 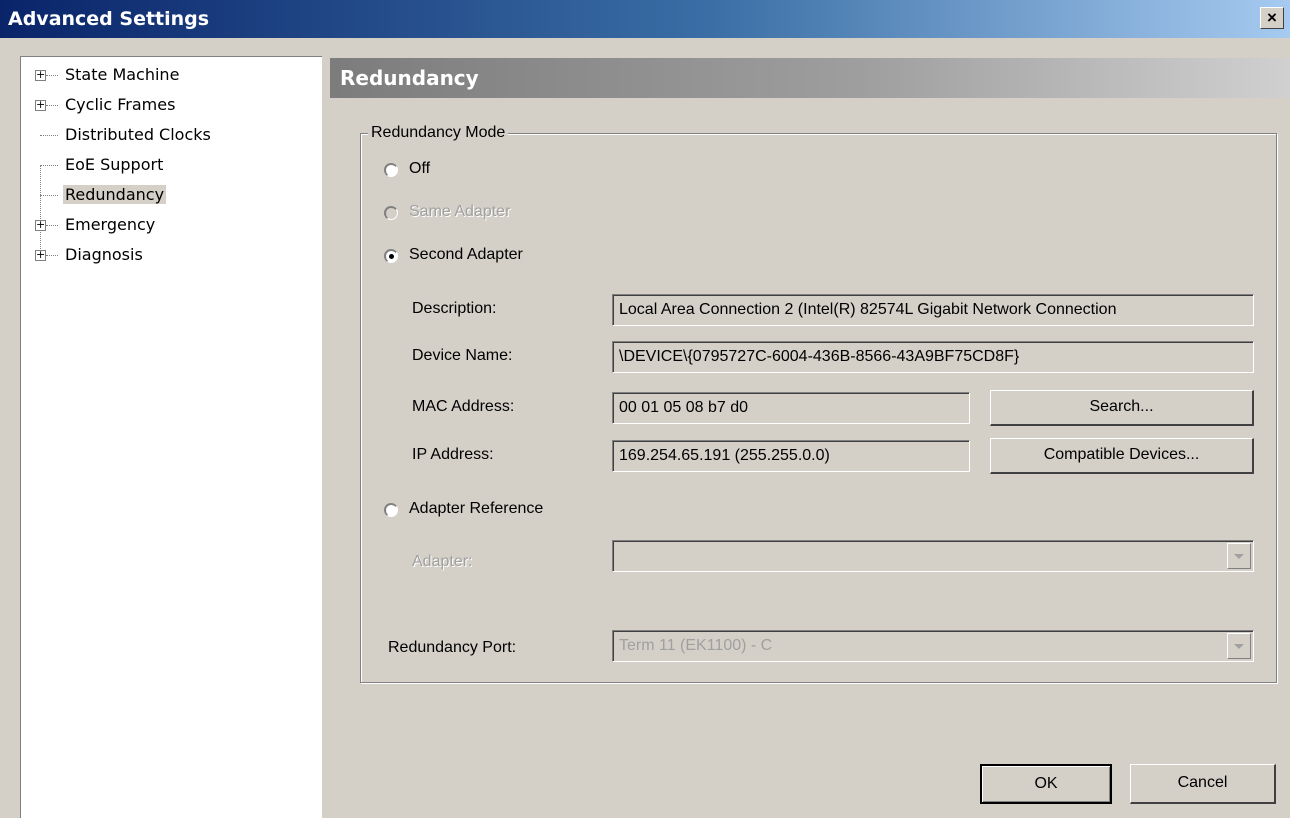 I want to click on tree-item-label: Diagnosis, so click(x=104, y=254).